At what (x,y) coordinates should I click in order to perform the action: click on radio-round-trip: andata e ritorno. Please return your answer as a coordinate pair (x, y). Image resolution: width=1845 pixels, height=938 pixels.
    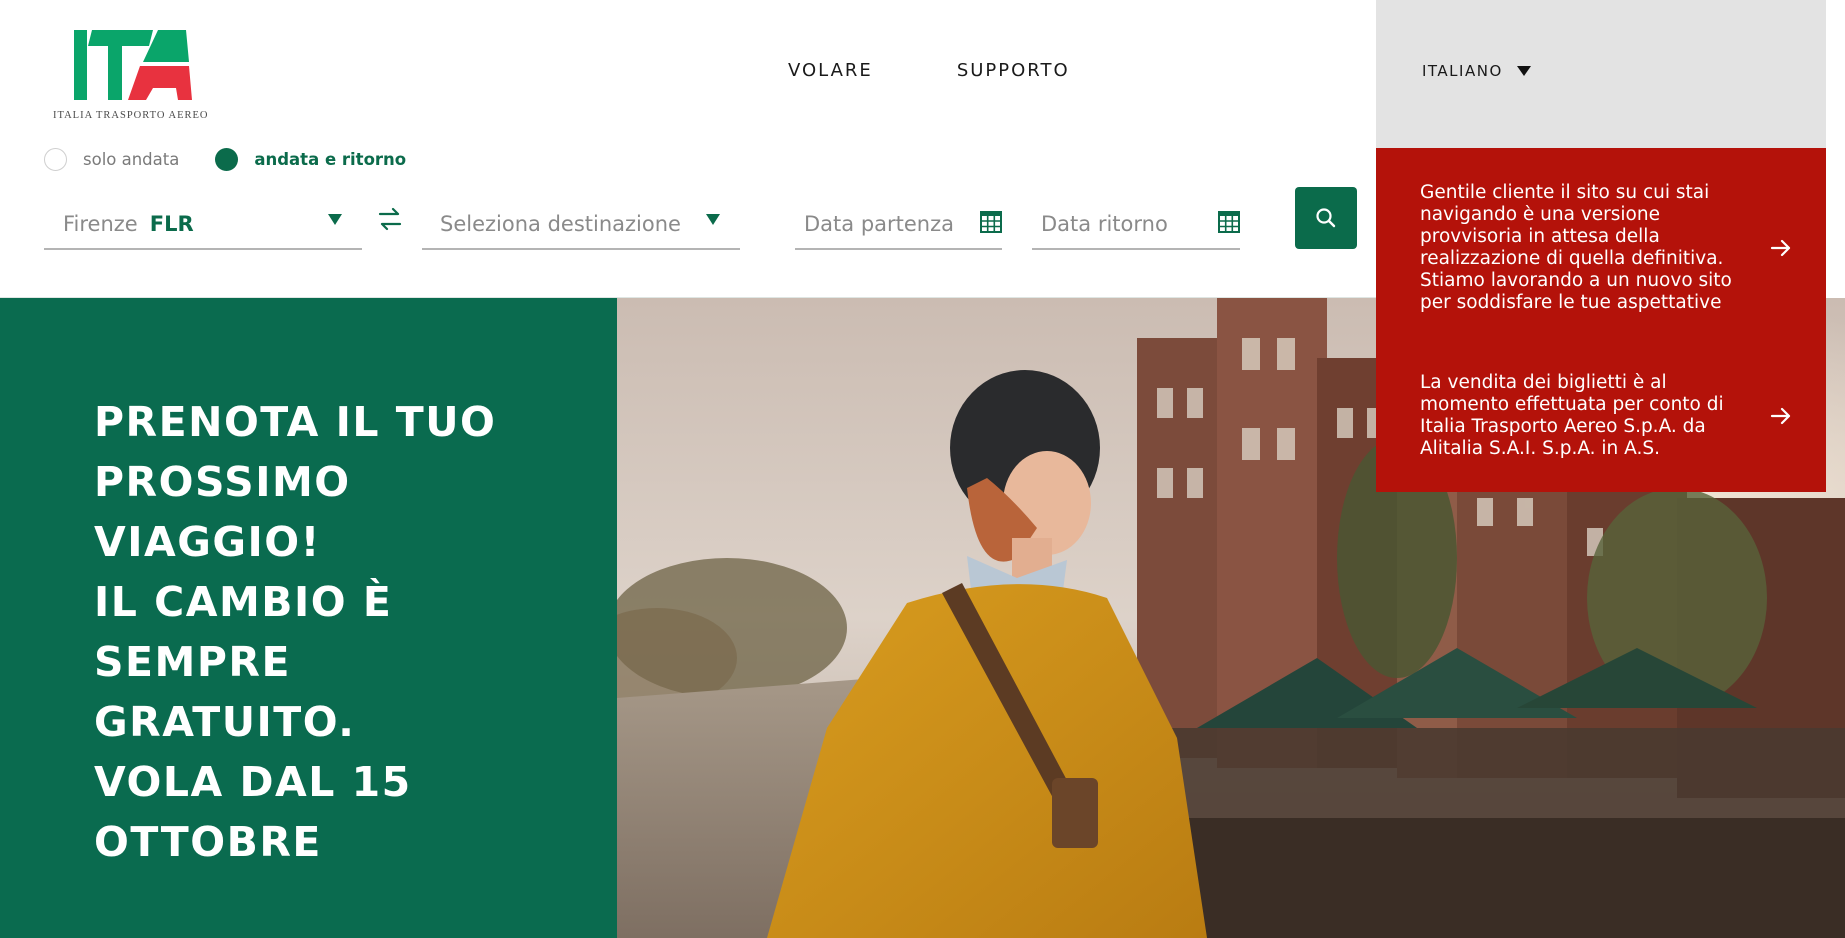
    Looking at the image, I should click on (310, 159).